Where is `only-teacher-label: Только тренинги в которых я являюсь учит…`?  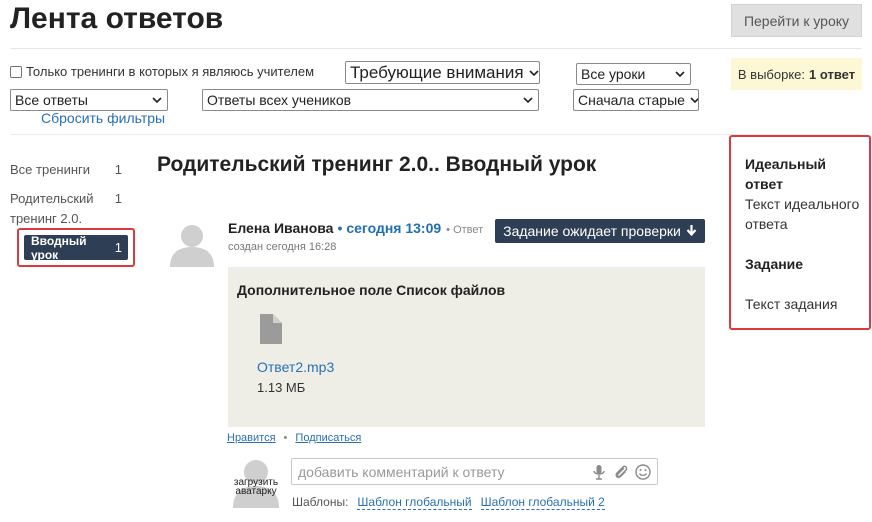 only-teacher-label: Только тренинги в которых я являюсь учит… is located at coordinates (170, 71).